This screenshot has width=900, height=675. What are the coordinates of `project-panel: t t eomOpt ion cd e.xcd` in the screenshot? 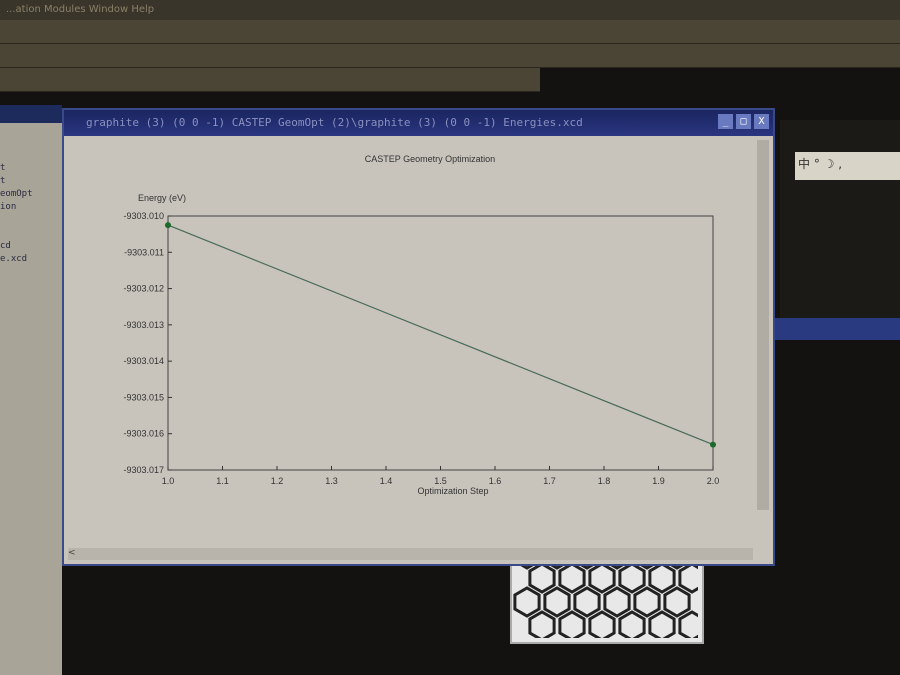 It's located at (31, 390).